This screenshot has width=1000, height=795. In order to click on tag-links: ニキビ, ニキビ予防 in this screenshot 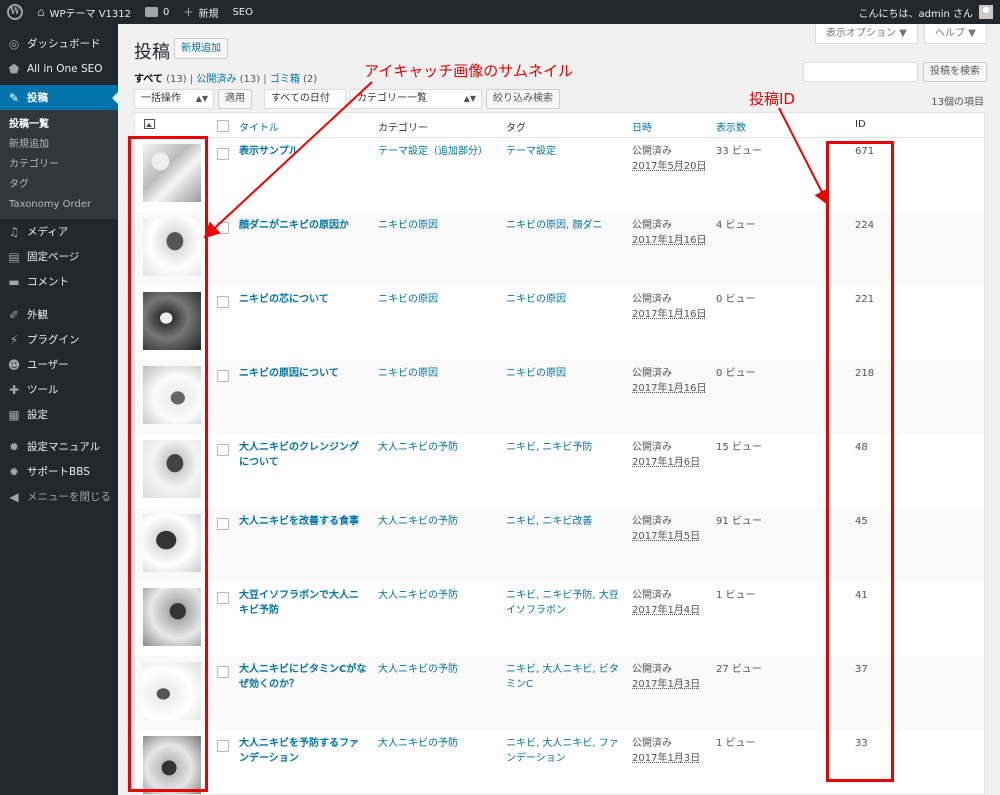, I will do `click(565, 447)`.